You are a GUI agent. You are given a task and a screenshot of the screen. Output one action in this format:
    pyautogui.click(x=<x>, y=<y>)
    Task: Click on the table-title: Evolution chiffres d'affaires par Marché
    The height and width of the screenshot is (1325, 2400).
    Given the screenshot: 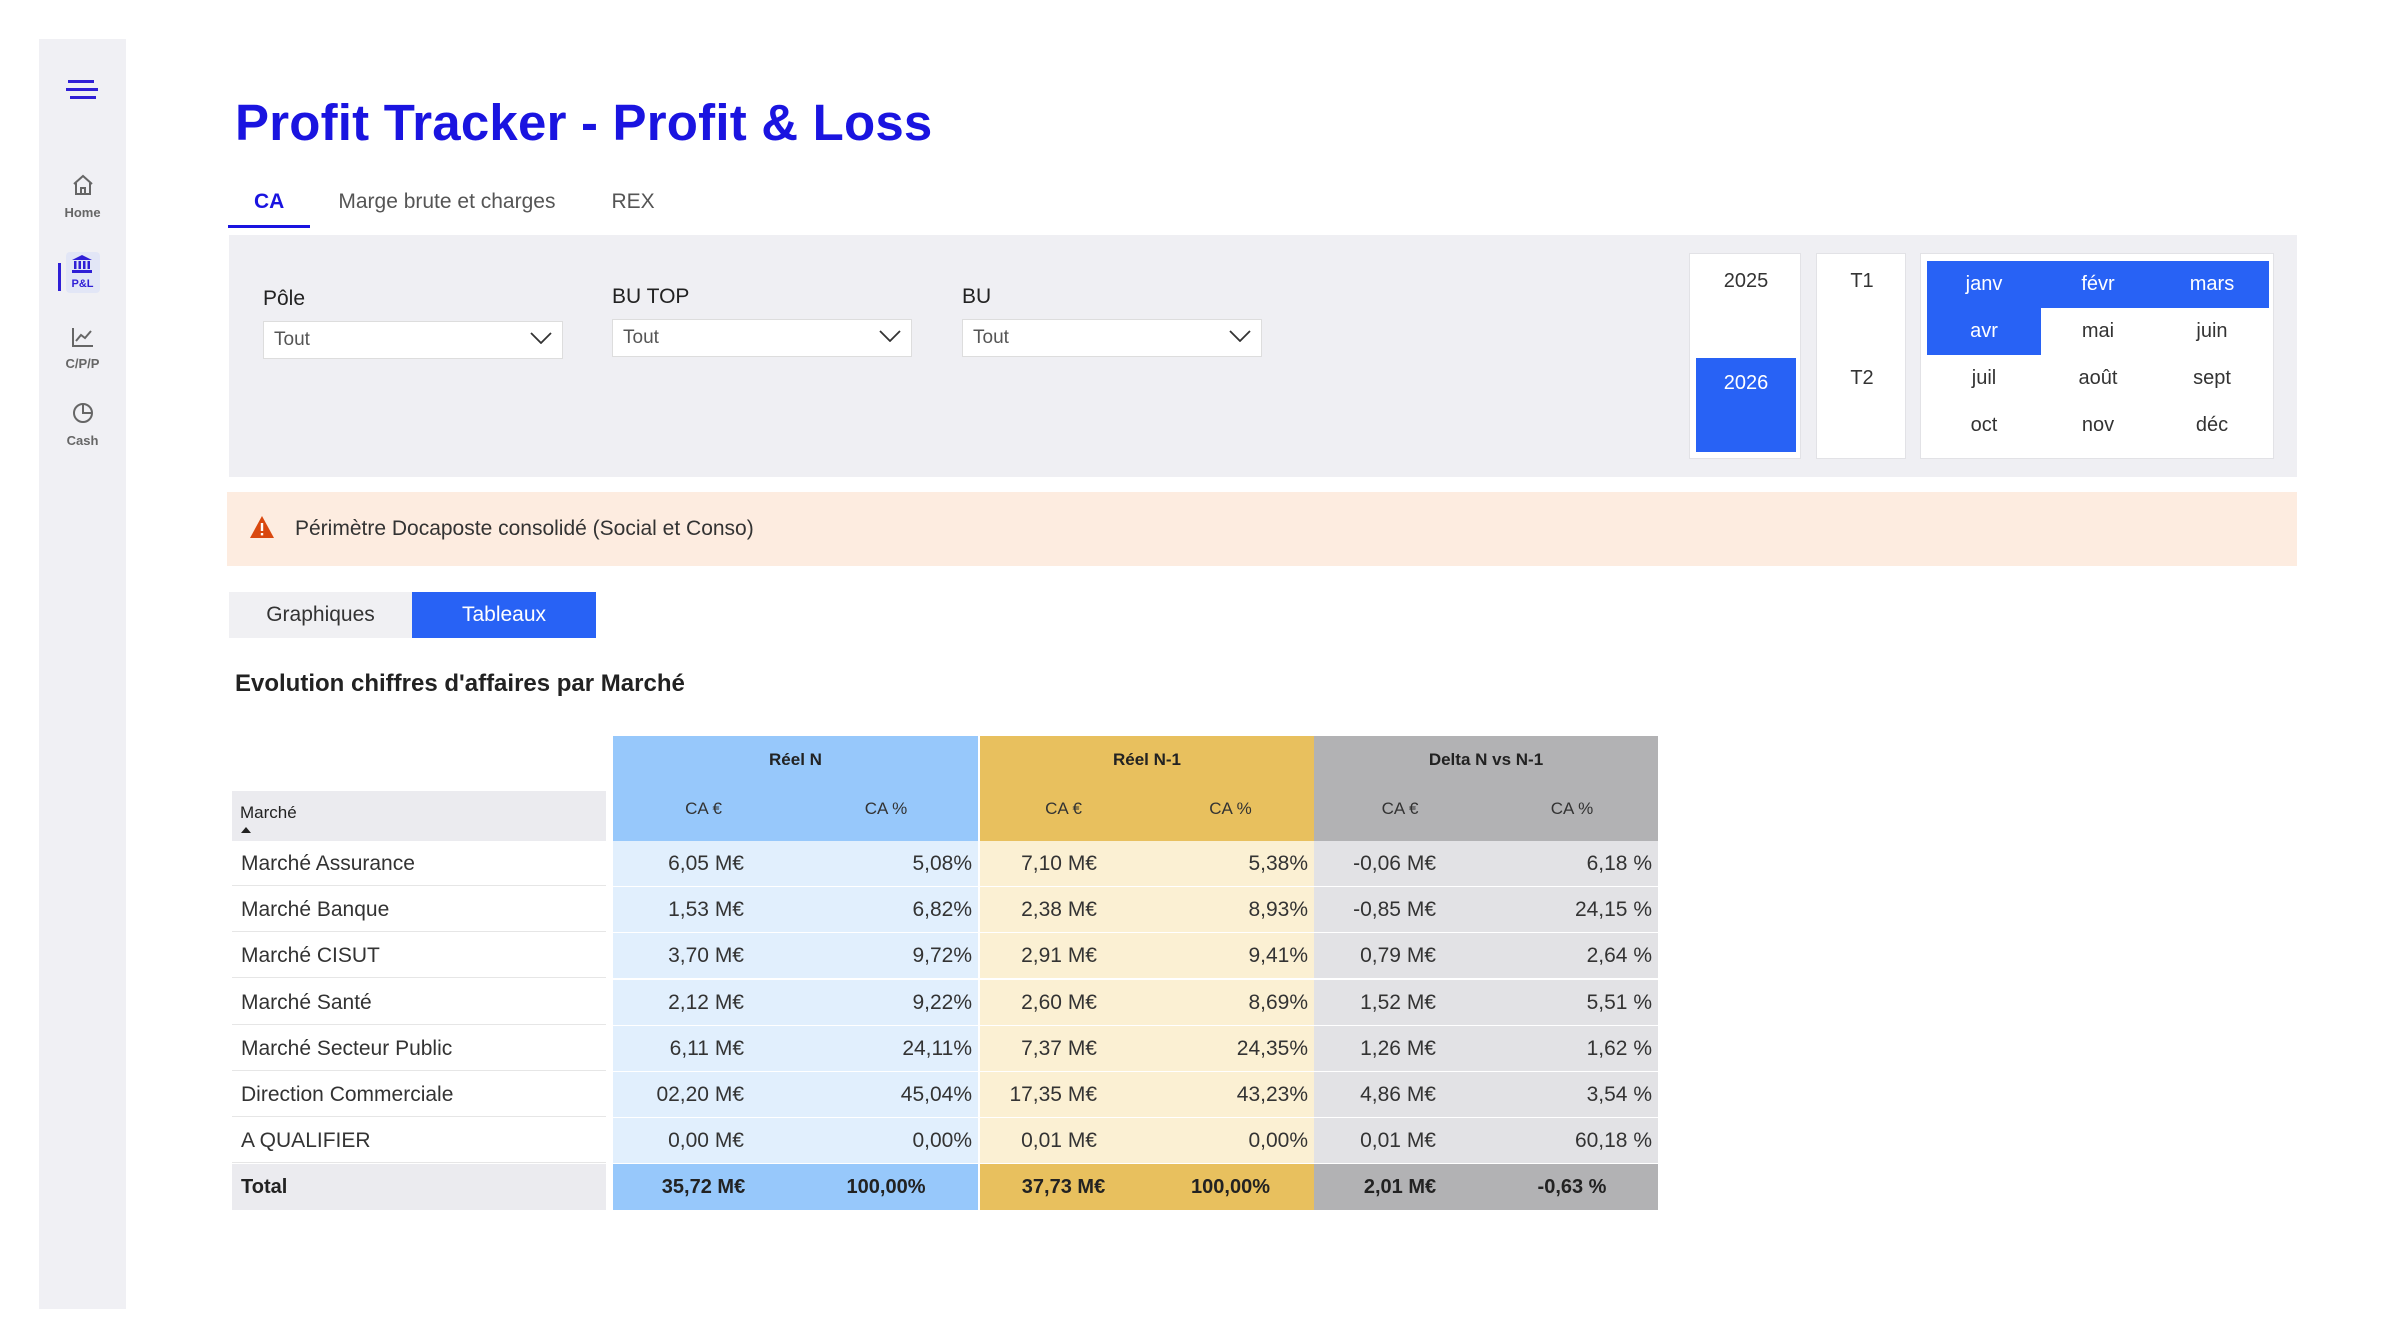 What is the action you would take?
    pyautogui.click(x=460, y=683)
    